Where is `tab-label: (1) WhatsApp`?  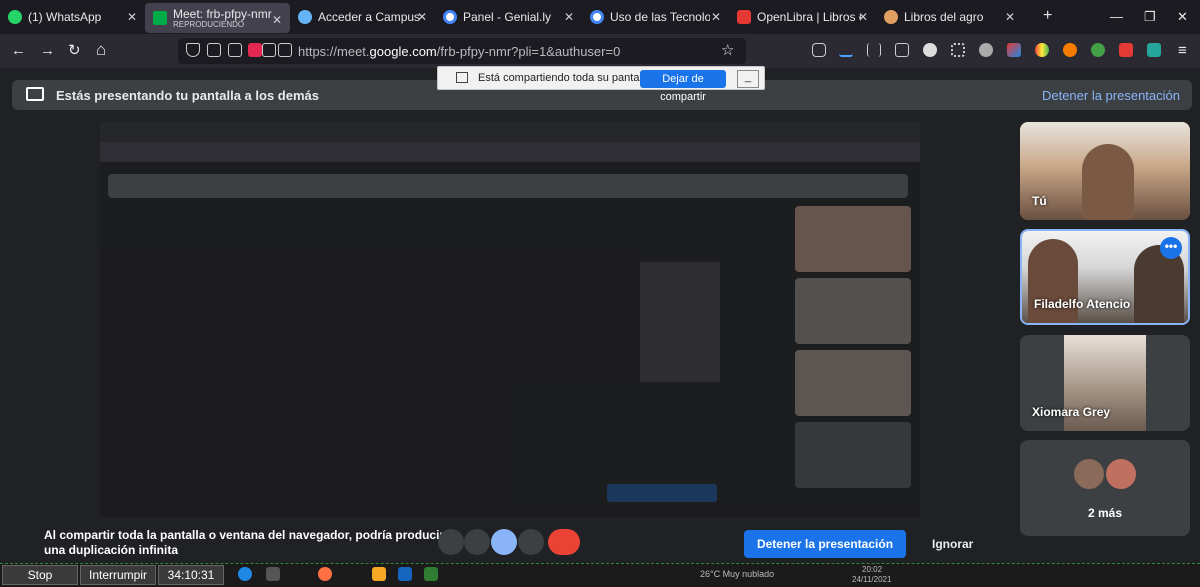 tab-label: (1) WhatsApp is located at coordinates (65, 17).